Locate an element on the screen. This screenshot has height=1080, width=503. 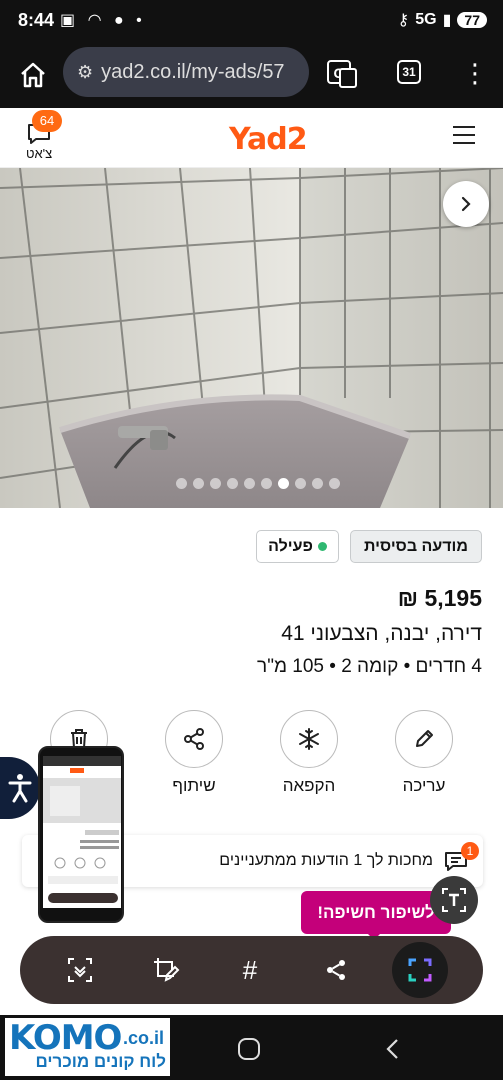
edit-label: עריכה is located at coordinates (424, 786).